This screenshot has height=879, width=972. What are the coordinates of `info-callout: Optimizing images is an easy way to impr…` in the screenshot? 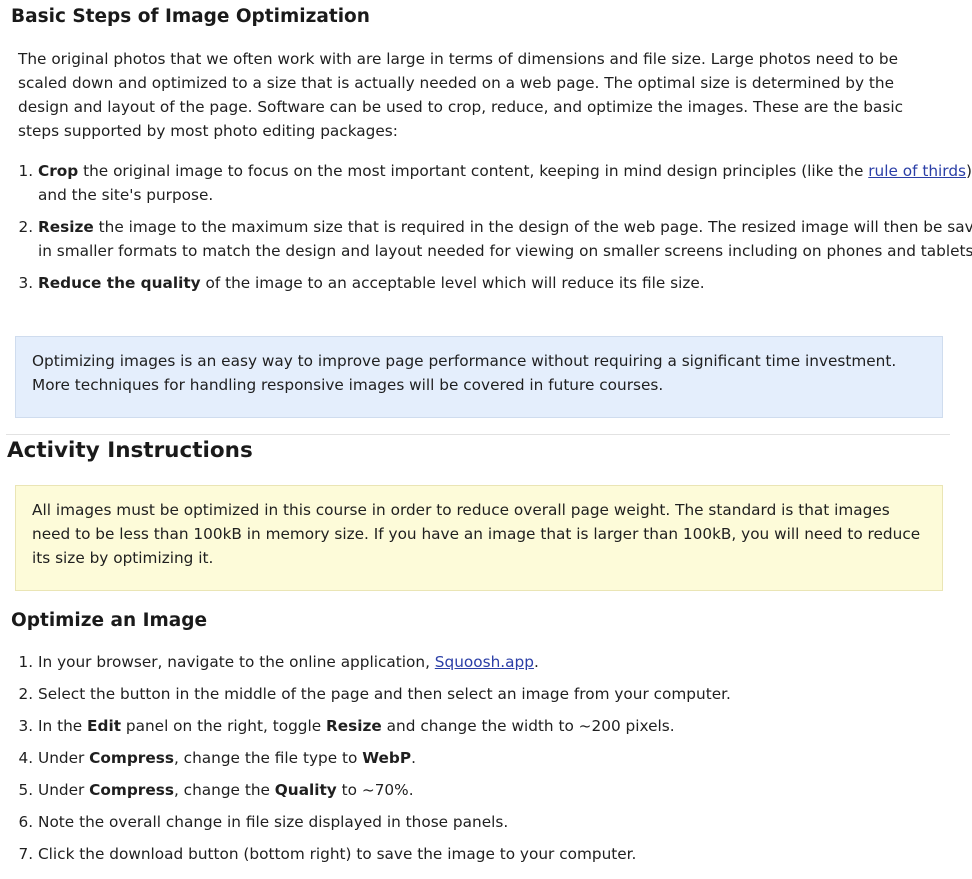 It's located at (479, 377).